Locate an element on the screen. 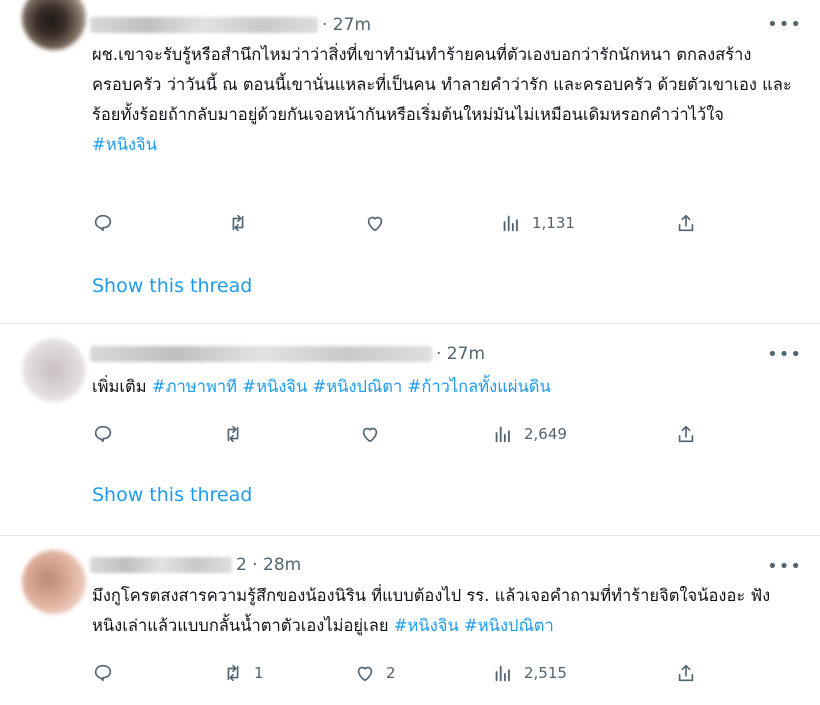 The image size is (820, 705). views-button: 1,131 is located at coordinates (537, 223).